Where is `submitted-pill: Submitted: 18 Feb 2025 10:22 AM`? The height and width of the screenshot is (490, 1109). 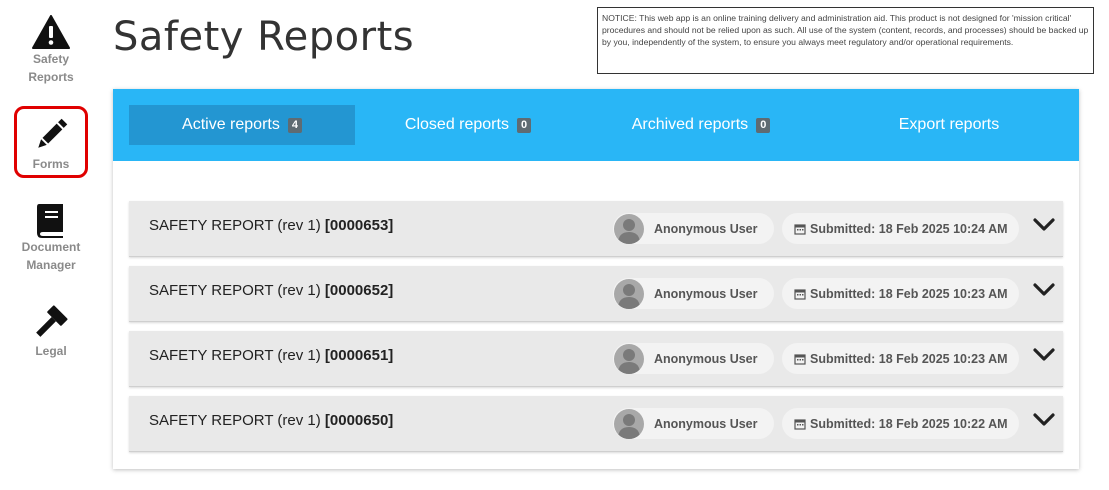
submitted-pill: Submitted: 18 Feb 2025 10:22 AM is located at coordinates (900, 423).